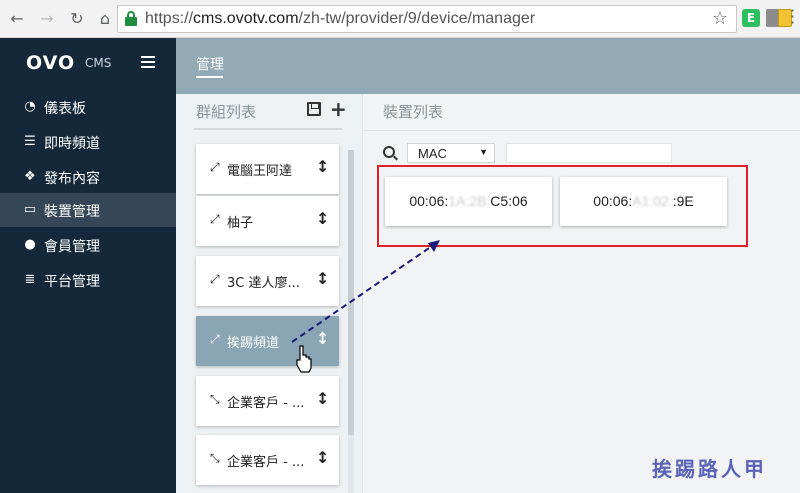 Image resolution: width=800 pixels, height=493 pixels. Describe the element at coordinates (240, 223) in the screenshot. I see `group-name: 柚子` at that location.